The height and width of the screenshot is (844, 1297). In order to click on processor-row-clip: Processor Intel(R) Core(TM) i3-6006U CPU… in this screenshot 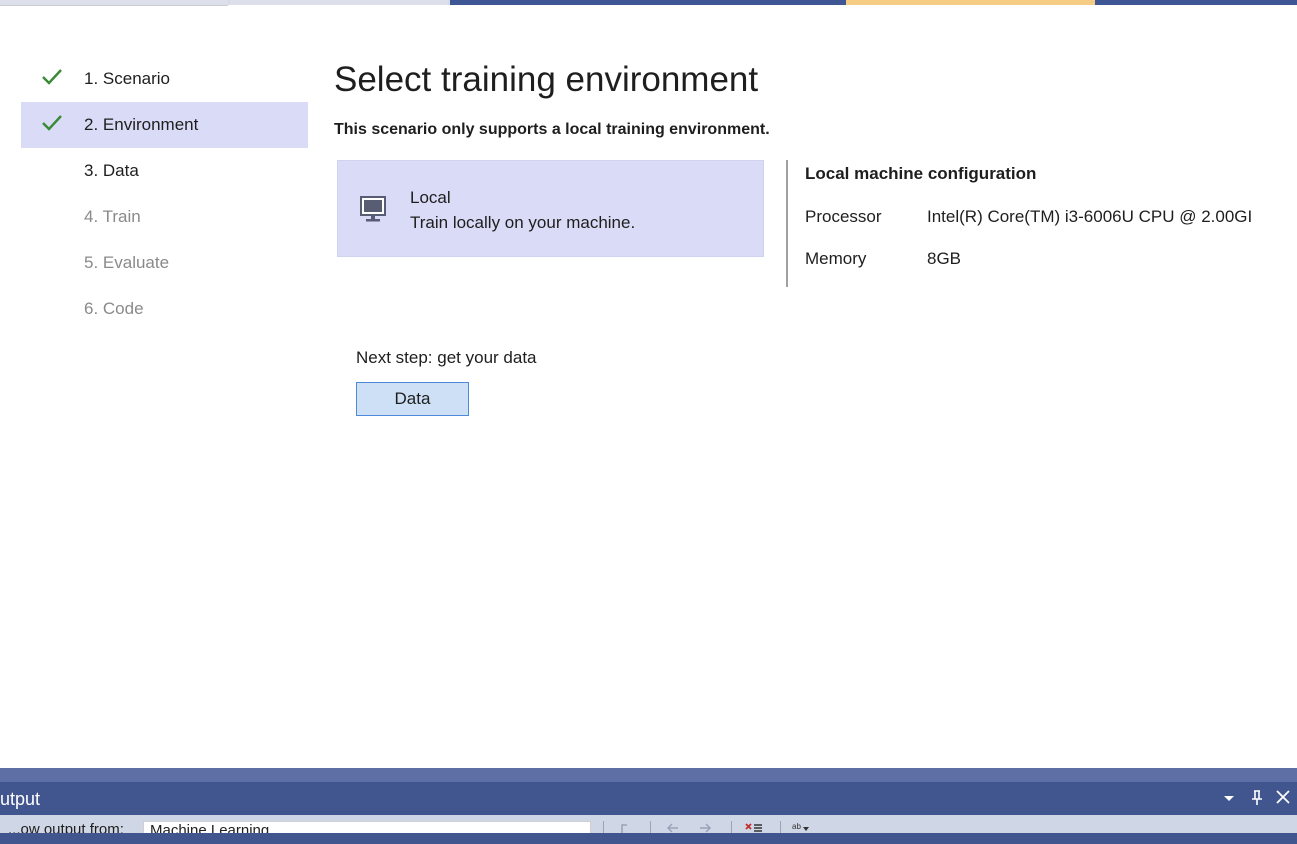, I will do `click(1028, 220)`.